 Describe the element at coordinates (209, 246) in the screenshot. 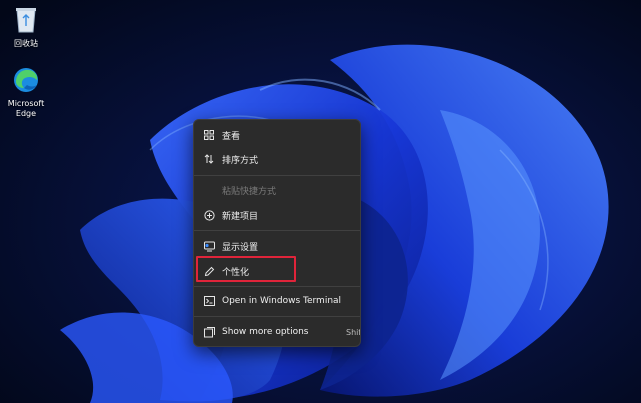

I see `display-settings-icon` at that location.